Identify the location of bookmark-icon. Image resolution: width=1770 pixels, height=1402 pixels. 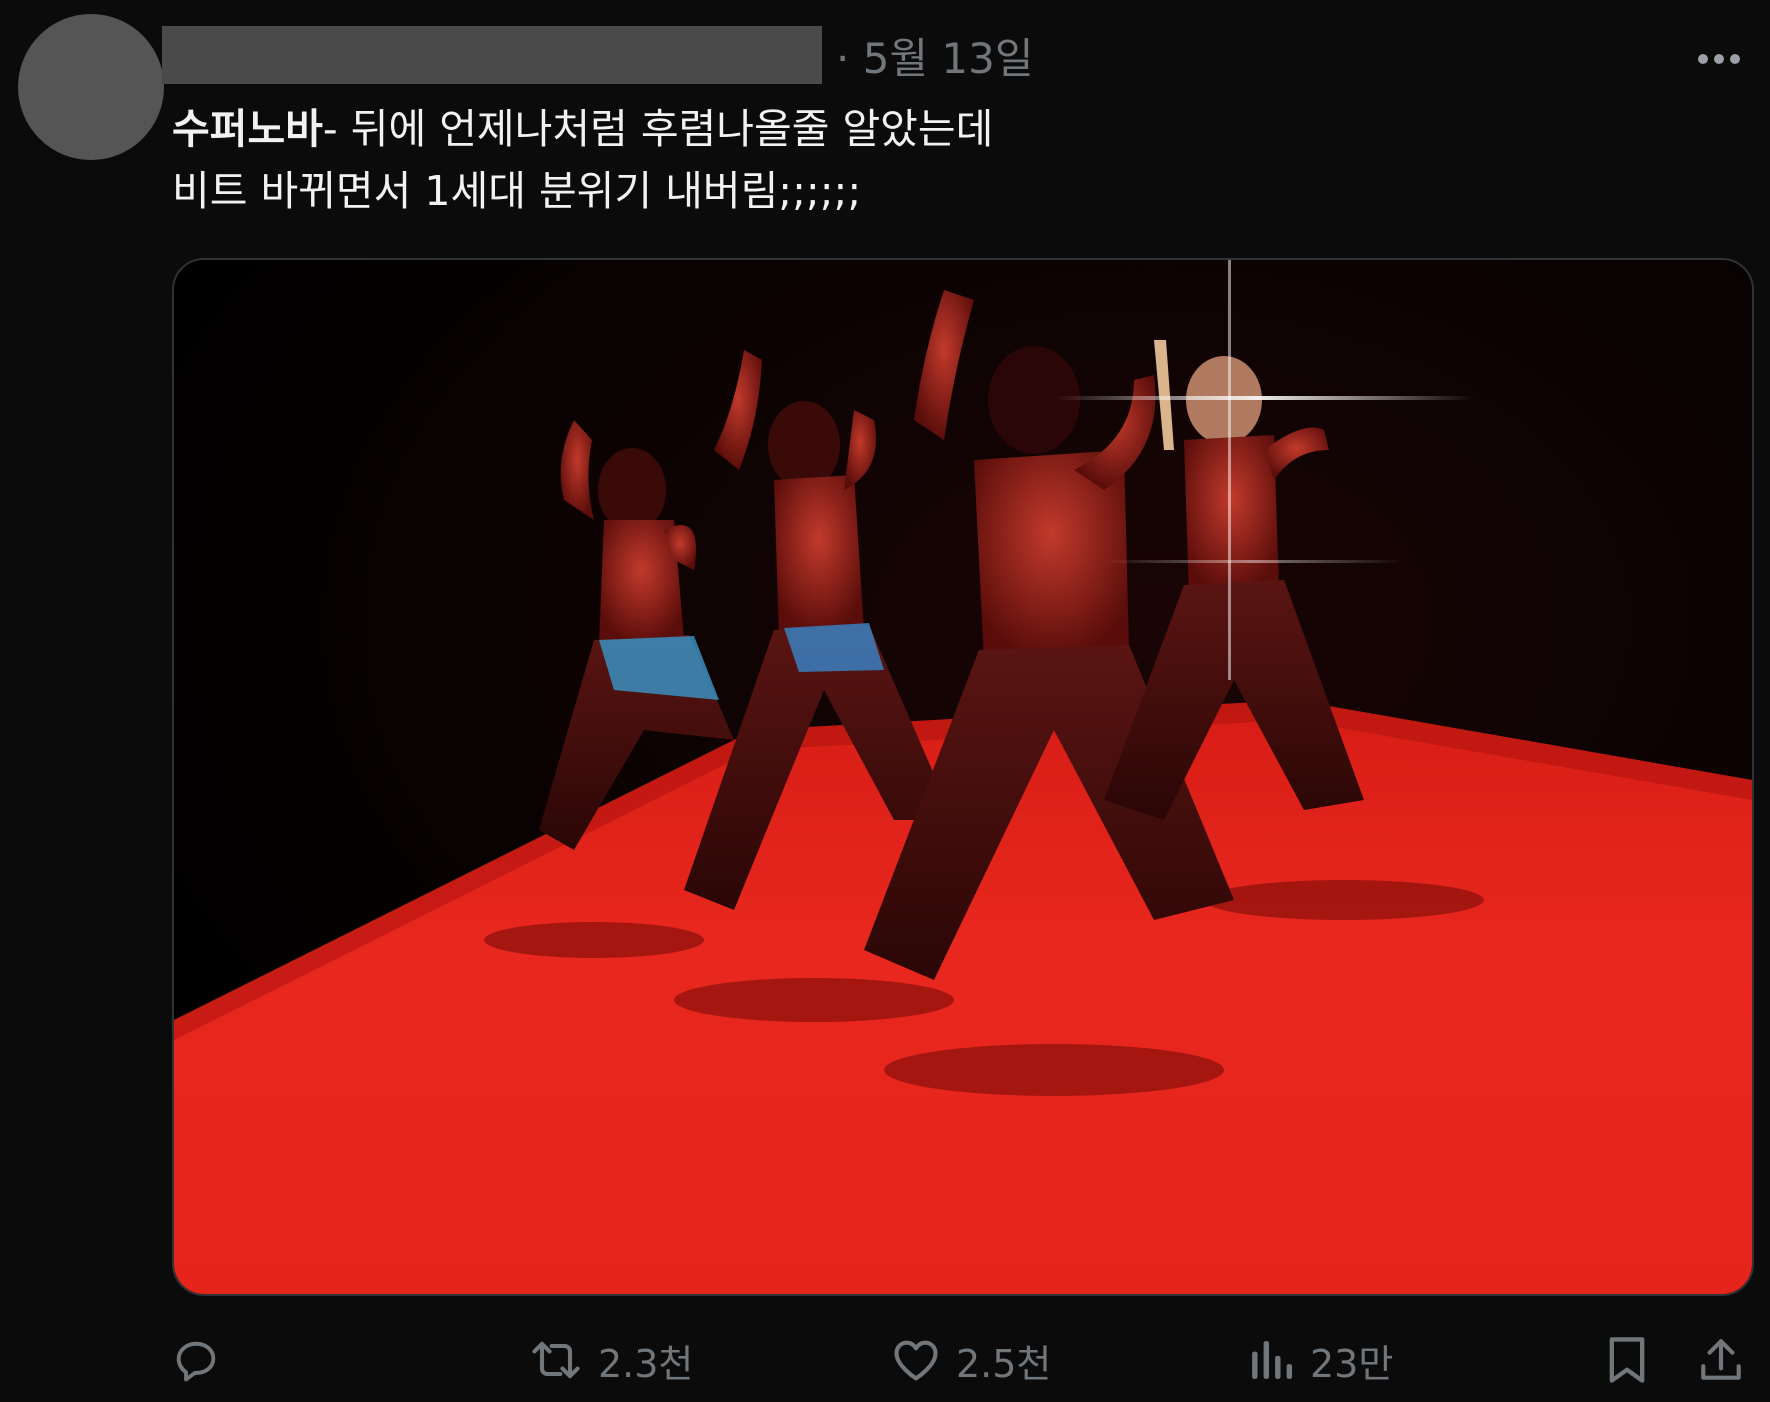
(1627, 1360).